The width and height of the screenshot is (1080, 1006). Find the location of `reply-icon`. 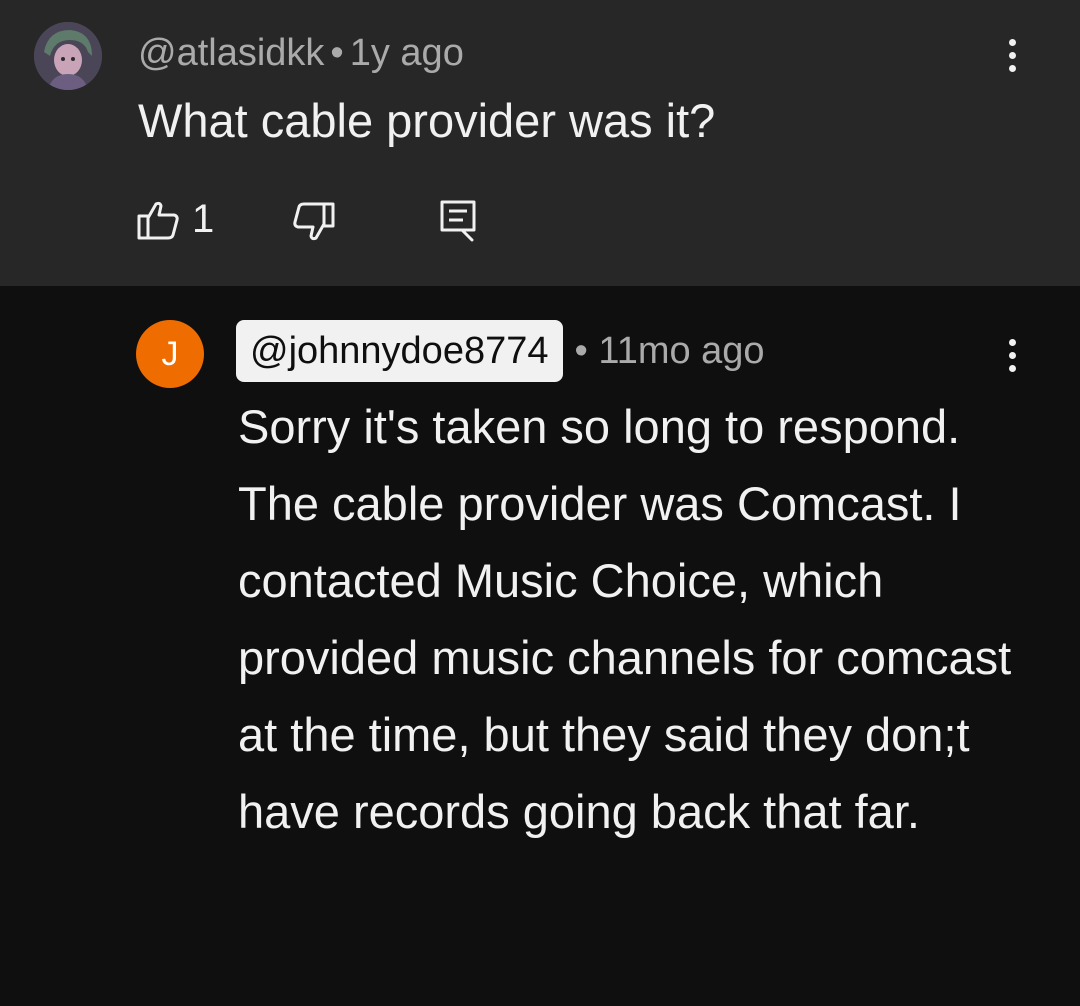

reply-icon is located at coordinates (458, 220).